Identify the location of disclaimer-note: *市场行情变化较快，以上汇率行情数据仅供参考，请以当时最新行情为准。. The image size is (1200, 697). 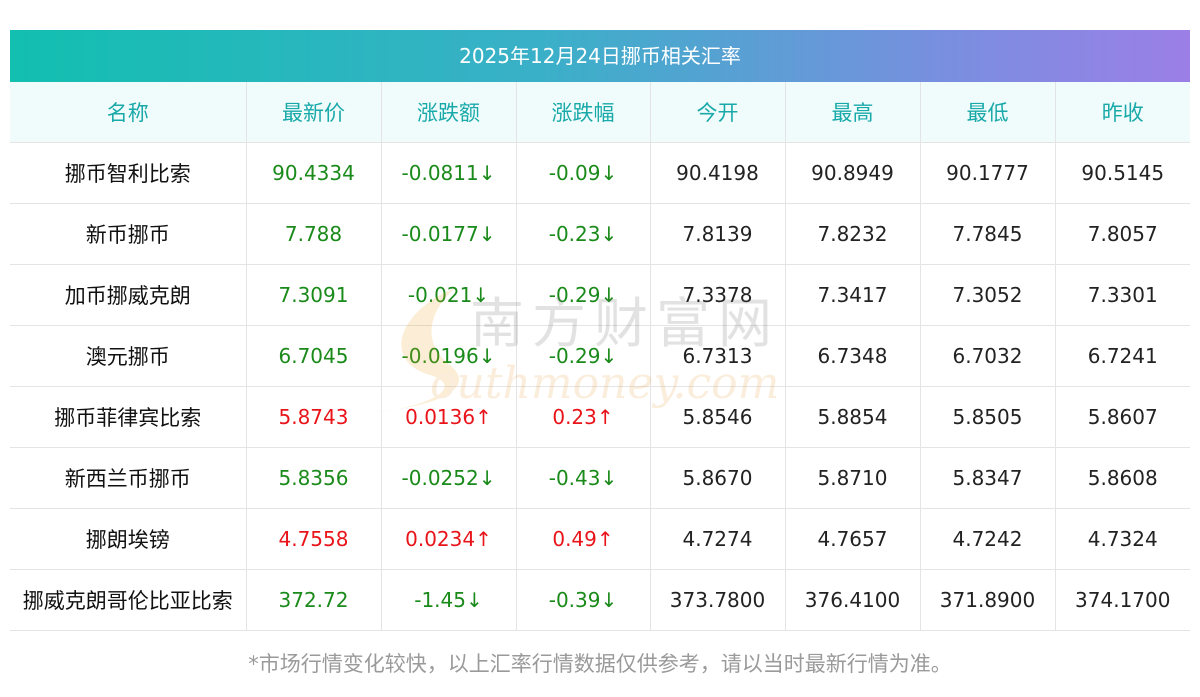
(600, 664).